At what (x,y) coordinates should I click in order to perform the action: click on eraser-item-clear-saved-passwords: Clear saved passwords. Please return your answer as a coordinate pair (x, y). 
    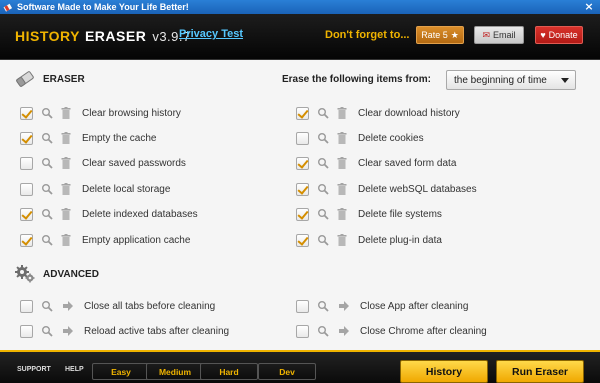
    Looking at the image, I should click on (103, 163).